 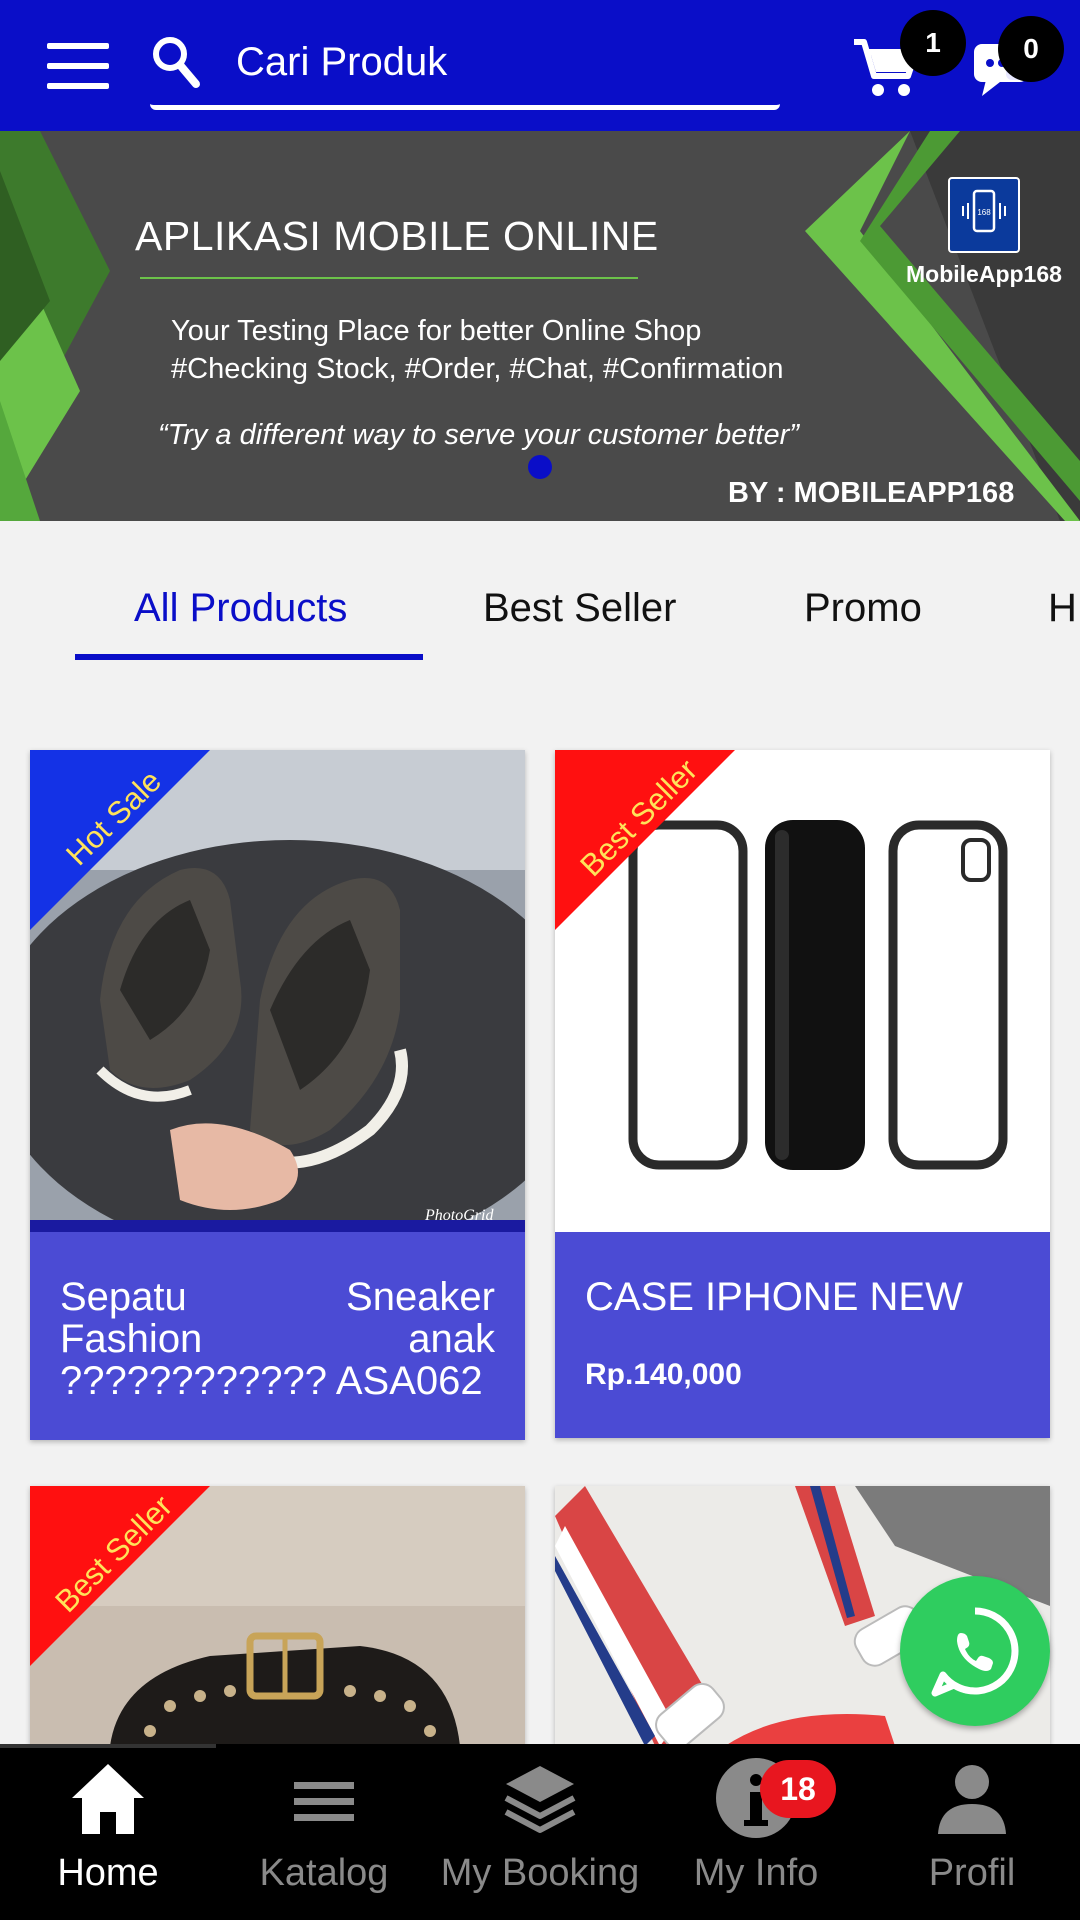 What do you see at coordinates (78, 66) in the screenshot?
I see `hamburger-menu-icon` at bounding box center [78, 66].